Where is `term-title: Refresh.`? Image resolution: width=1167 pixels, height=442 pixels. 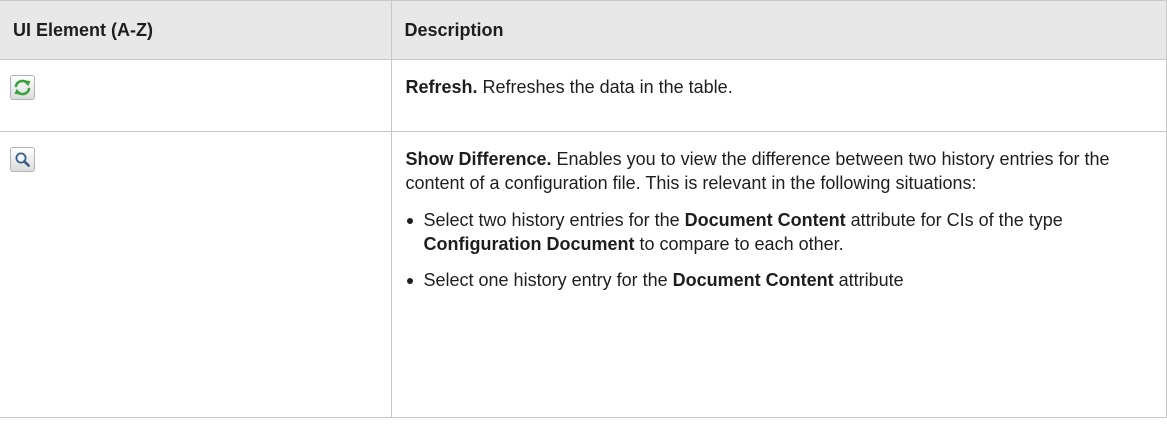
term-title: Refresh. is located at coordinates (441, 87).